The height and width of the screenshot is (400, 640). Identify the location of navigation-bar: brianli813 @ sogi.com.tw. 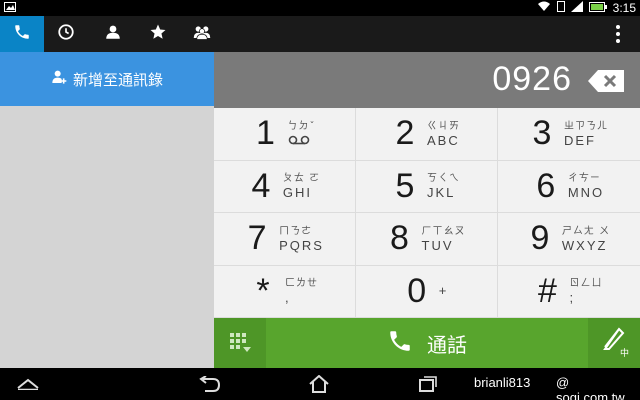
(320, 384).